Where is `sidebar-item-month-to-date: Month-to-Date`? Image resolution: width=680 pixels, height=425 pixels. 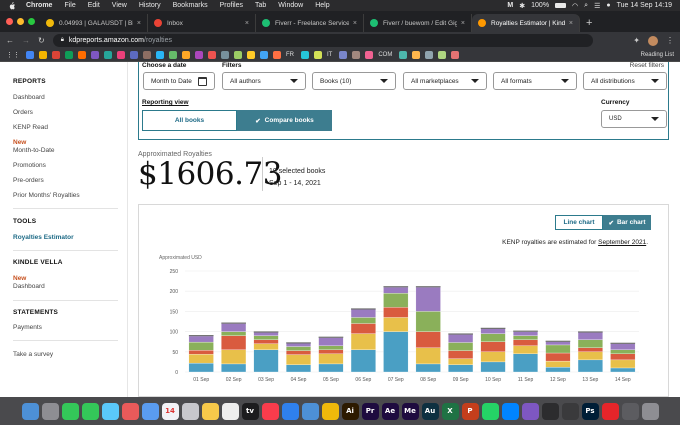 sidebar-item-month-to-date: Month-to-Date is located at coordinates (34, 150).